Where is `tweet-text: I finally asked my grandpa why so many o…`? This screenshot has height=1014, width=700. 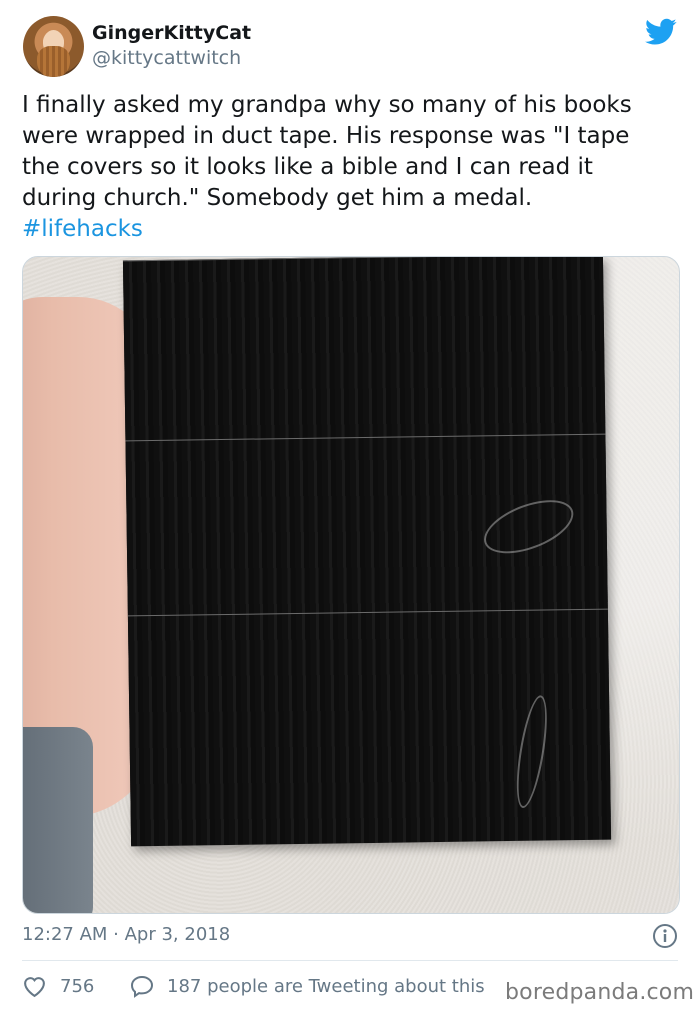 tweet-text: I finally asked my grandpa why so many o… is located at coordinates (352, 167).